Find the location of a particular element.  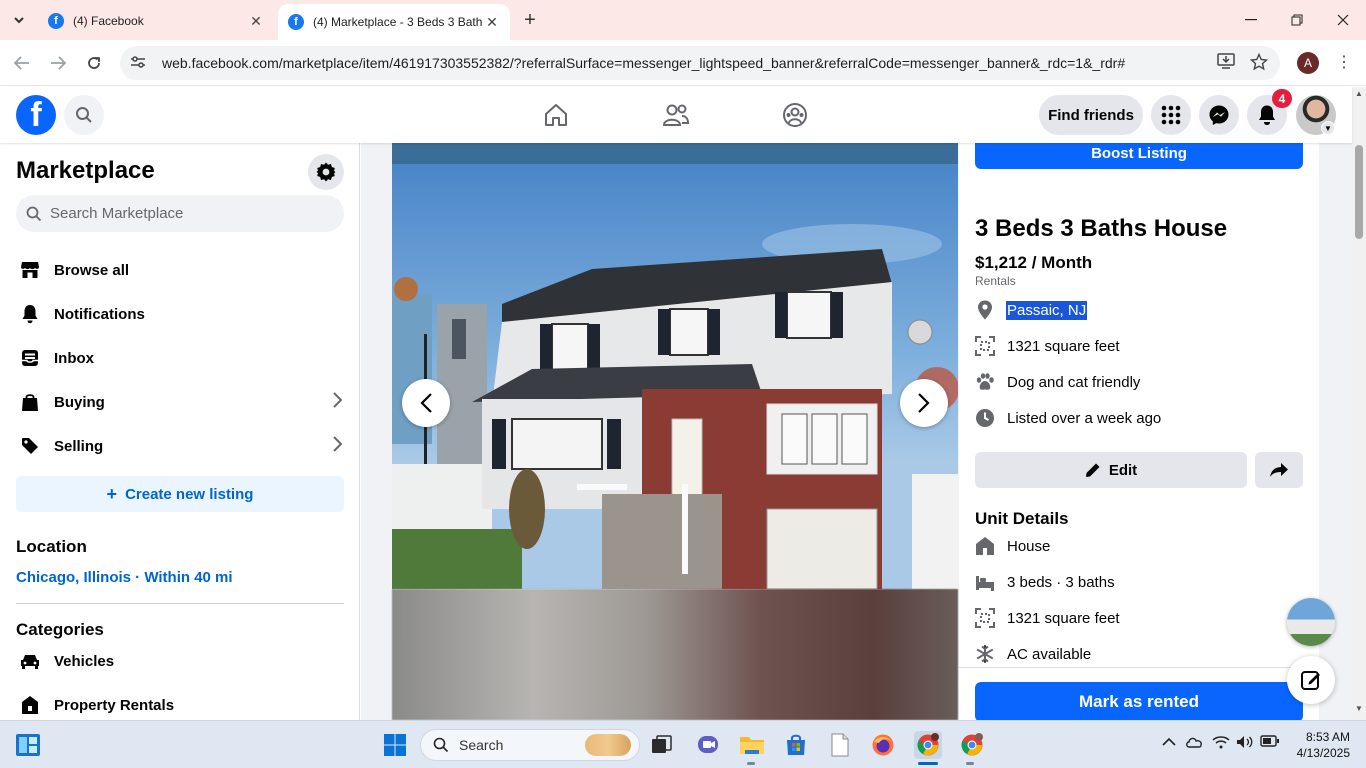

menu-button is located at coordinates (1171, 115).